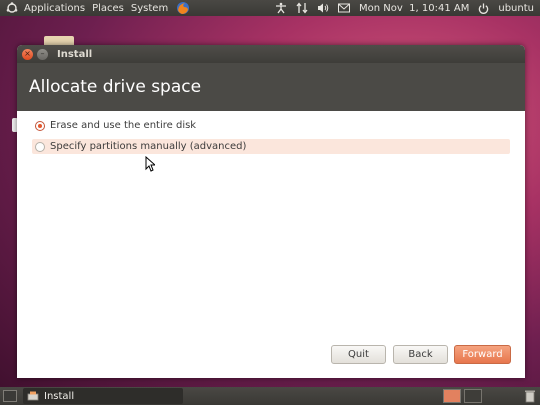  Describe the element at coordinates (10, 396) in the screenshot. I see `show-desktop-icon` at that location.